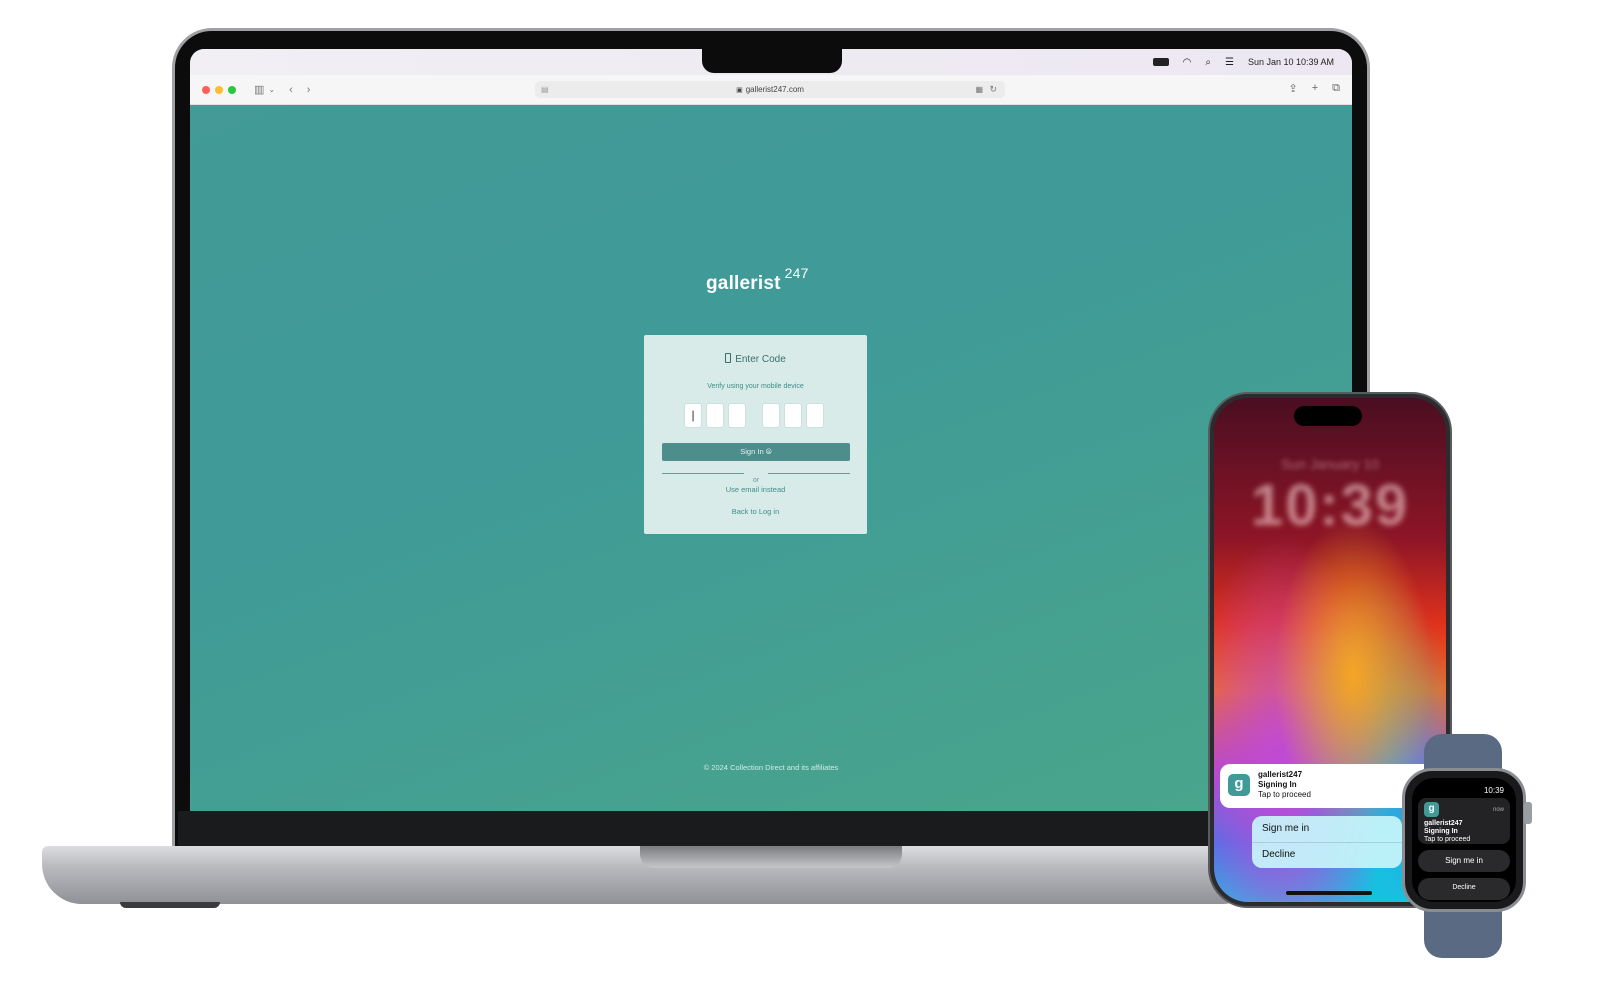 The width and height of the screenshot is (1600, 998). Describe the element at coordinates (219, 89) in the screenshot. I see `minimize-window-button` at that location.